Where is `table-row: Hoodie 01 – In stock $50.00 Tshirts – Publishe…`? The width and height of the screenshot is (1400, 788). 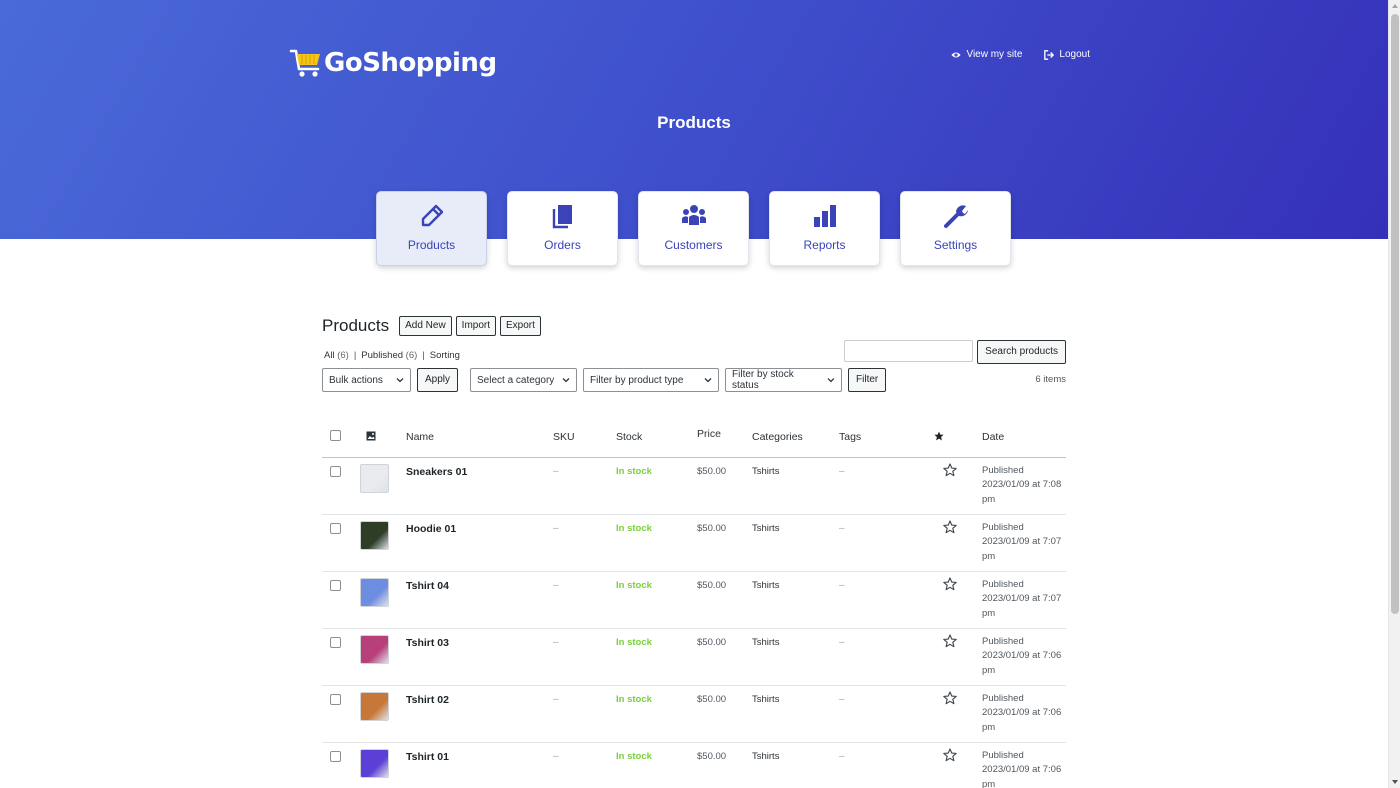
table-row: Hoodie 01 – In stock $50.00 Tshirts – Publishe… is located at coordinates (694, 543).